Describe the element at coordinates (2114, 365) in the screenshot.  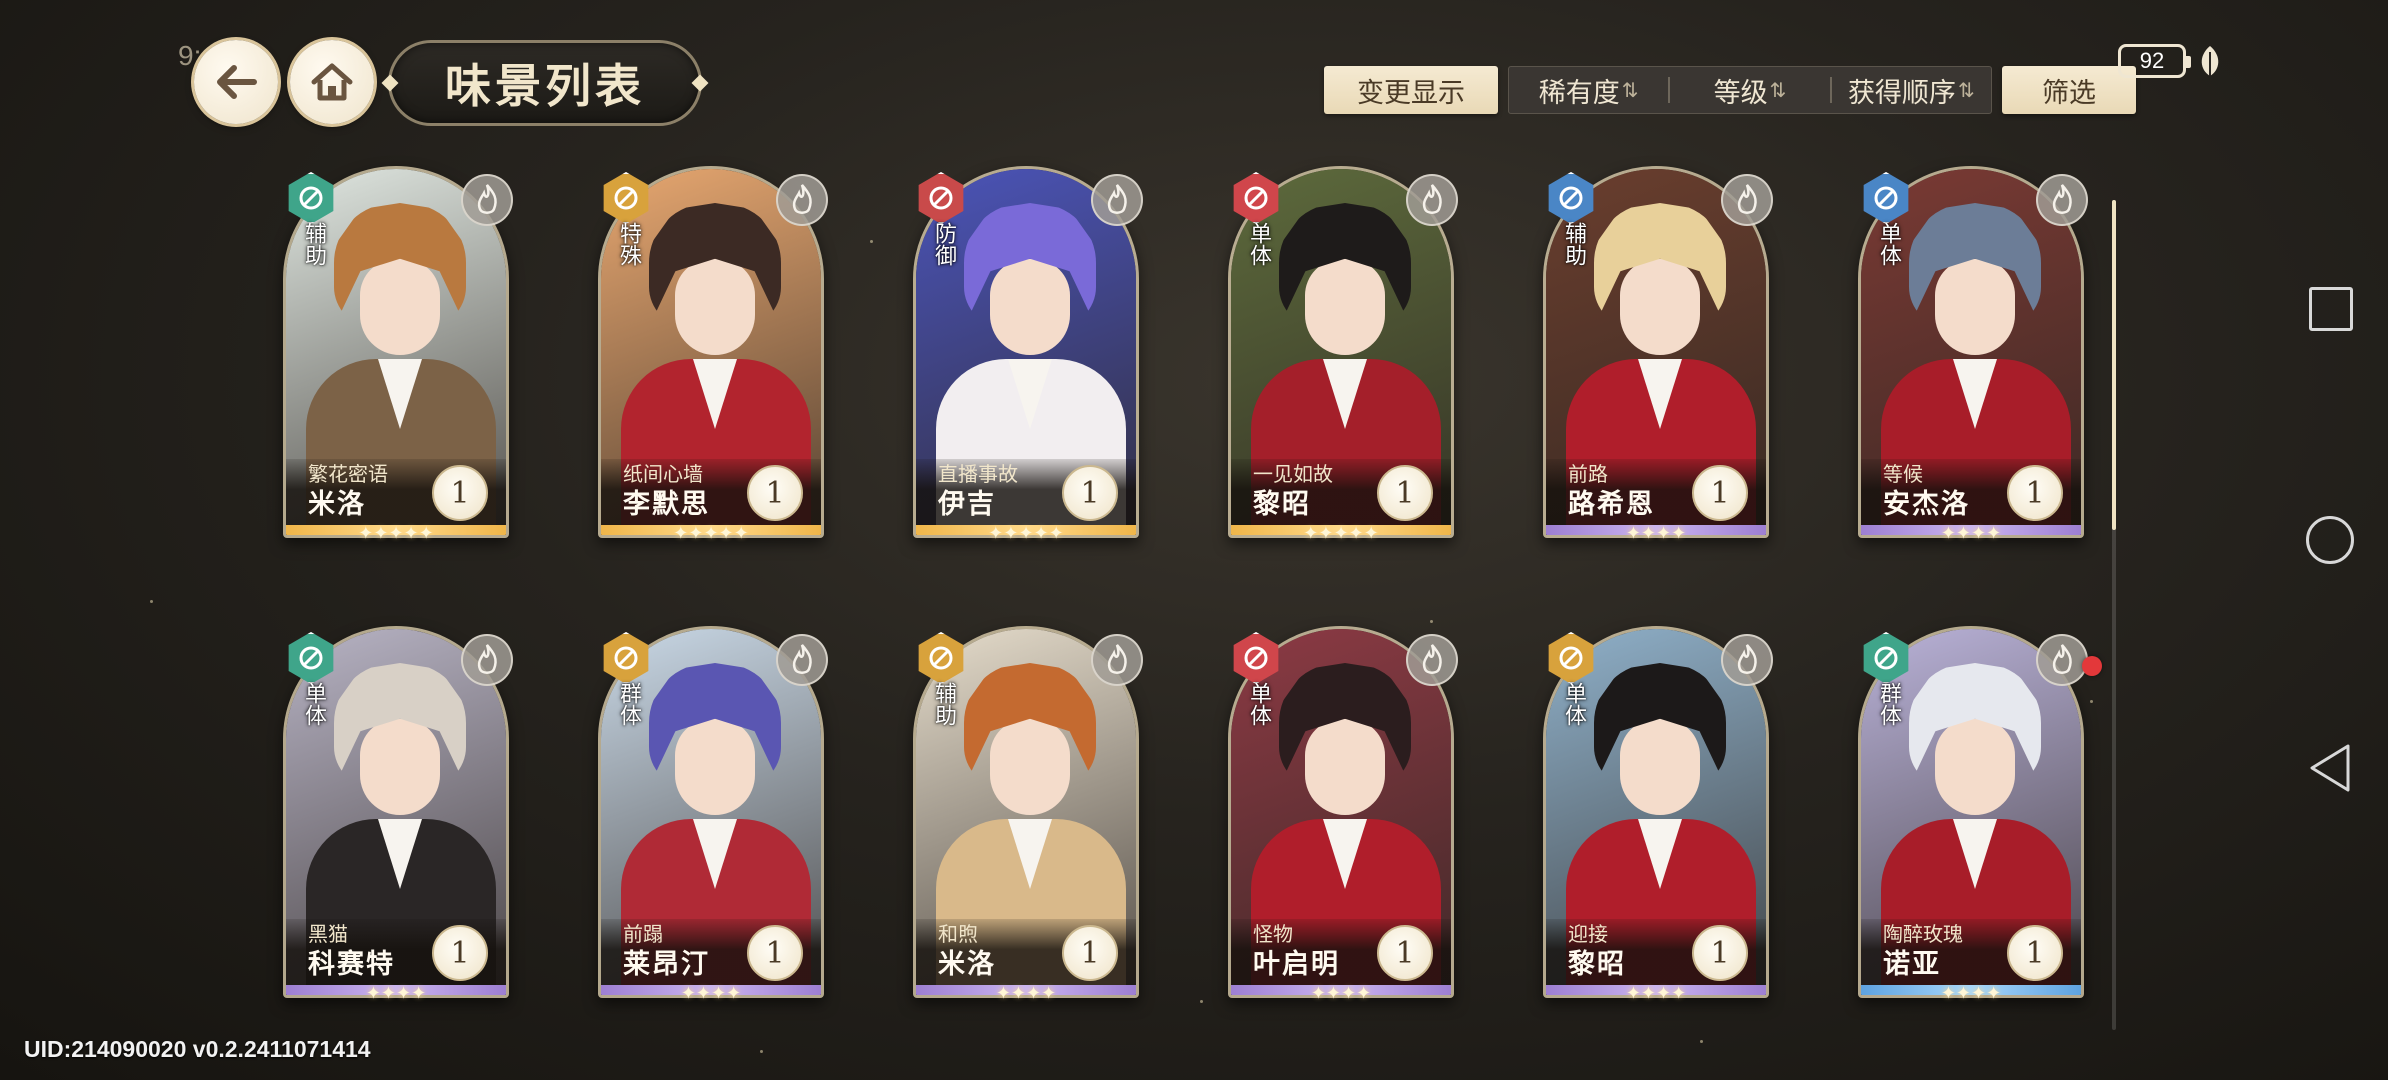
I see `scrollbar-thumb` at that location.